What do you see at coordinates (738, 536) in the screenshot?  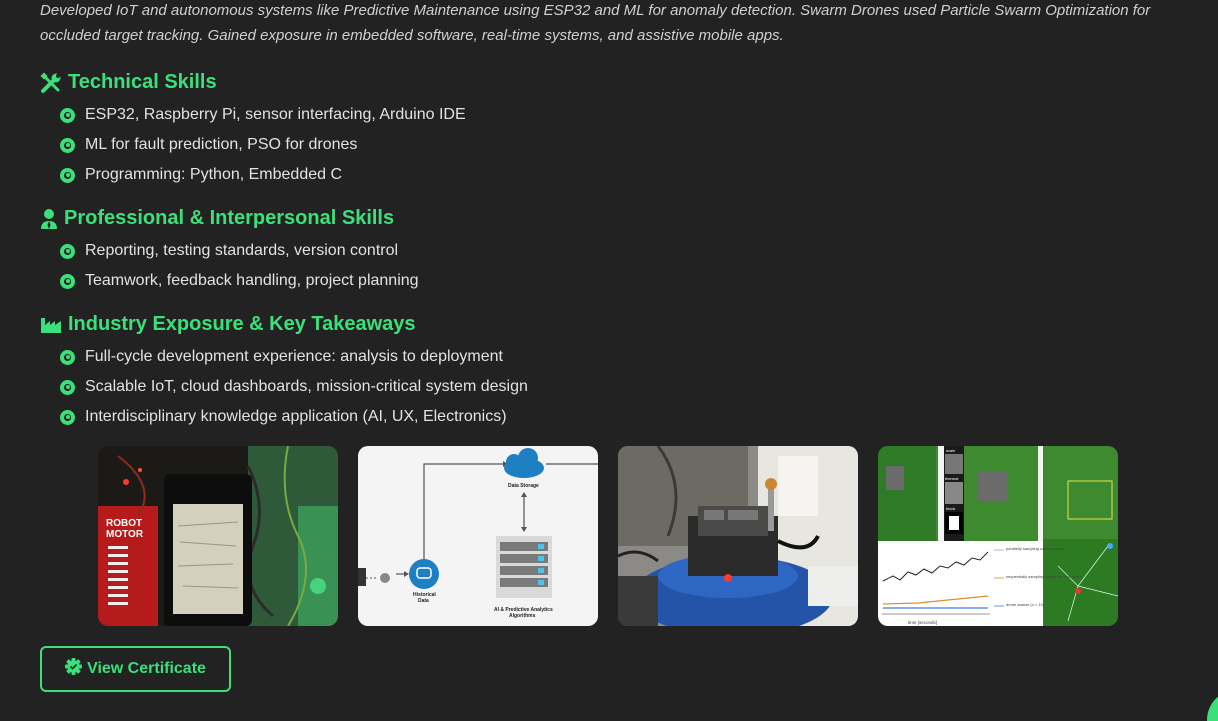 I see `gallery-image-robot` at bounding box center [738, 536].